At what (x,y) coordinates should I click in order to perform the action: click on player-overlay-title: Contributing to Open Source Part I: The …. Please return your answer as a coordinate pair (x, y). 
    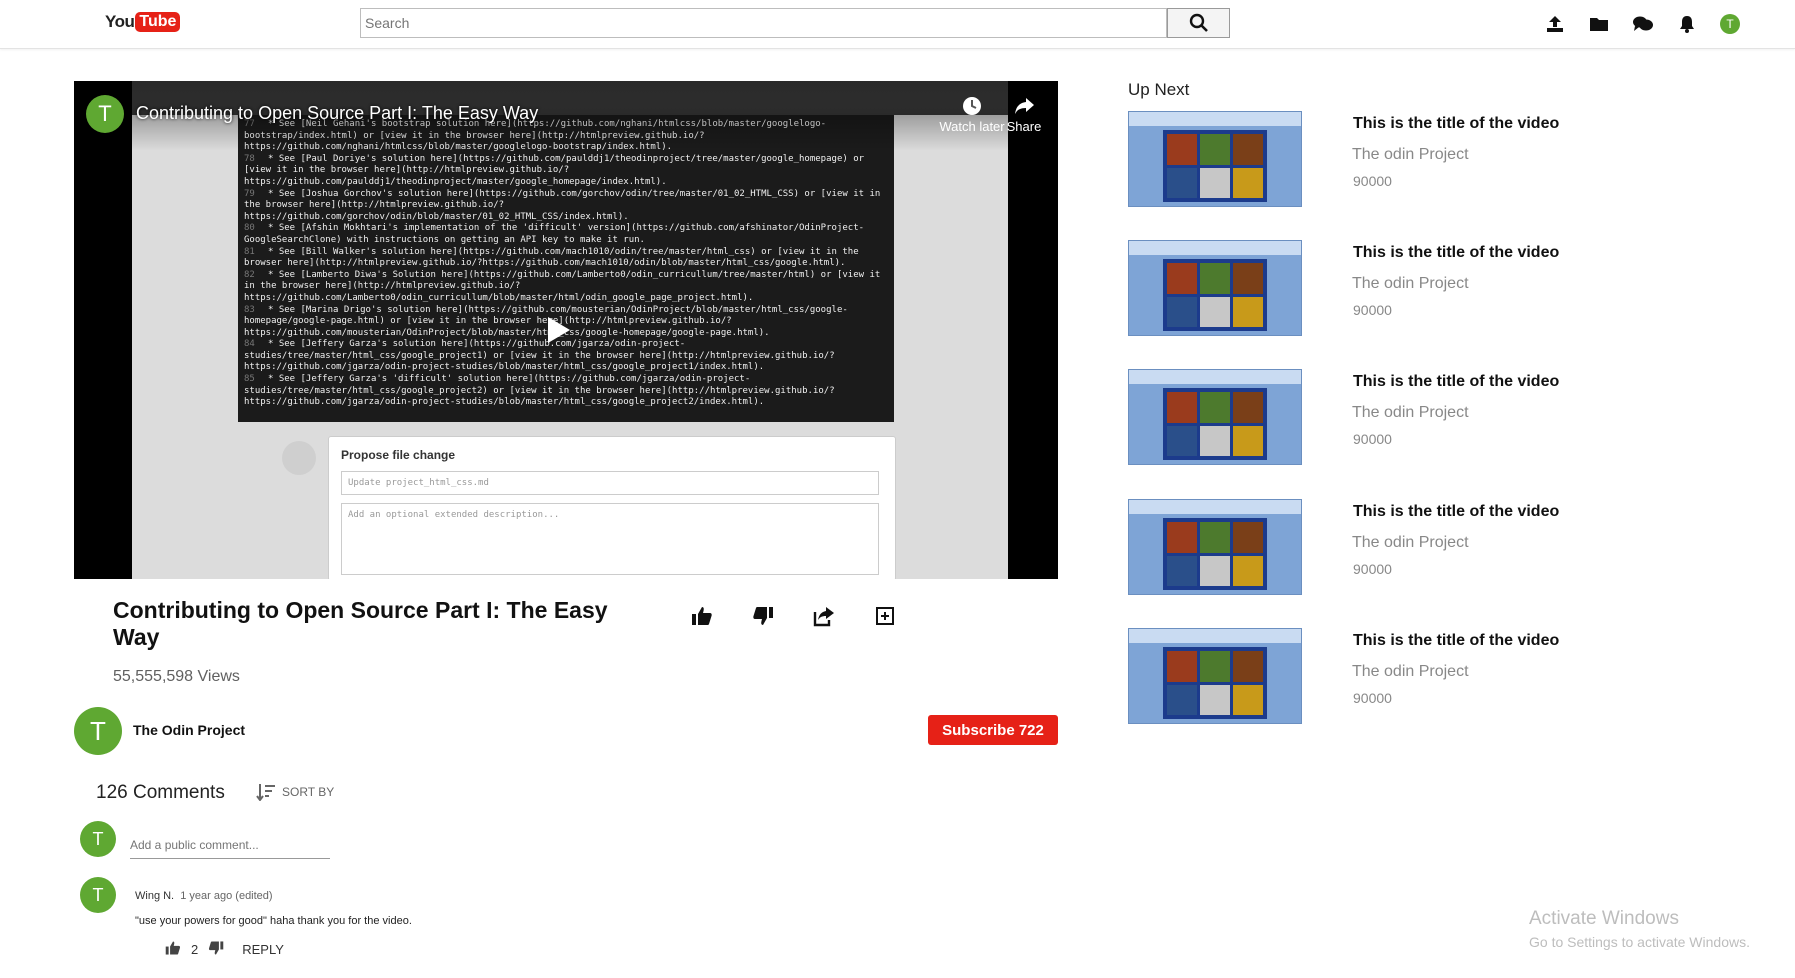
    Looking at the image, I should click on (337, 113).